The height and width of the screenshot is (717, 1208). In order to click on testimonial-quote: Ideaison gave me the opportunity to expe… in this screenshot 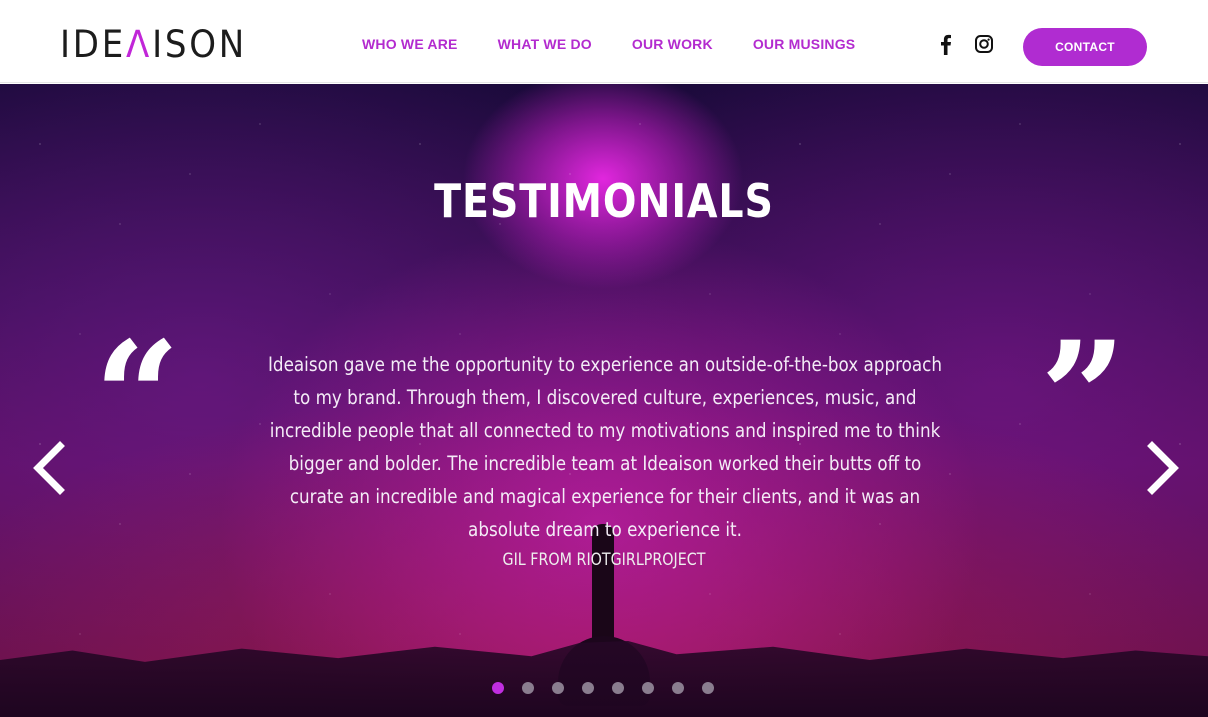, I will do `click(605, 447)`.